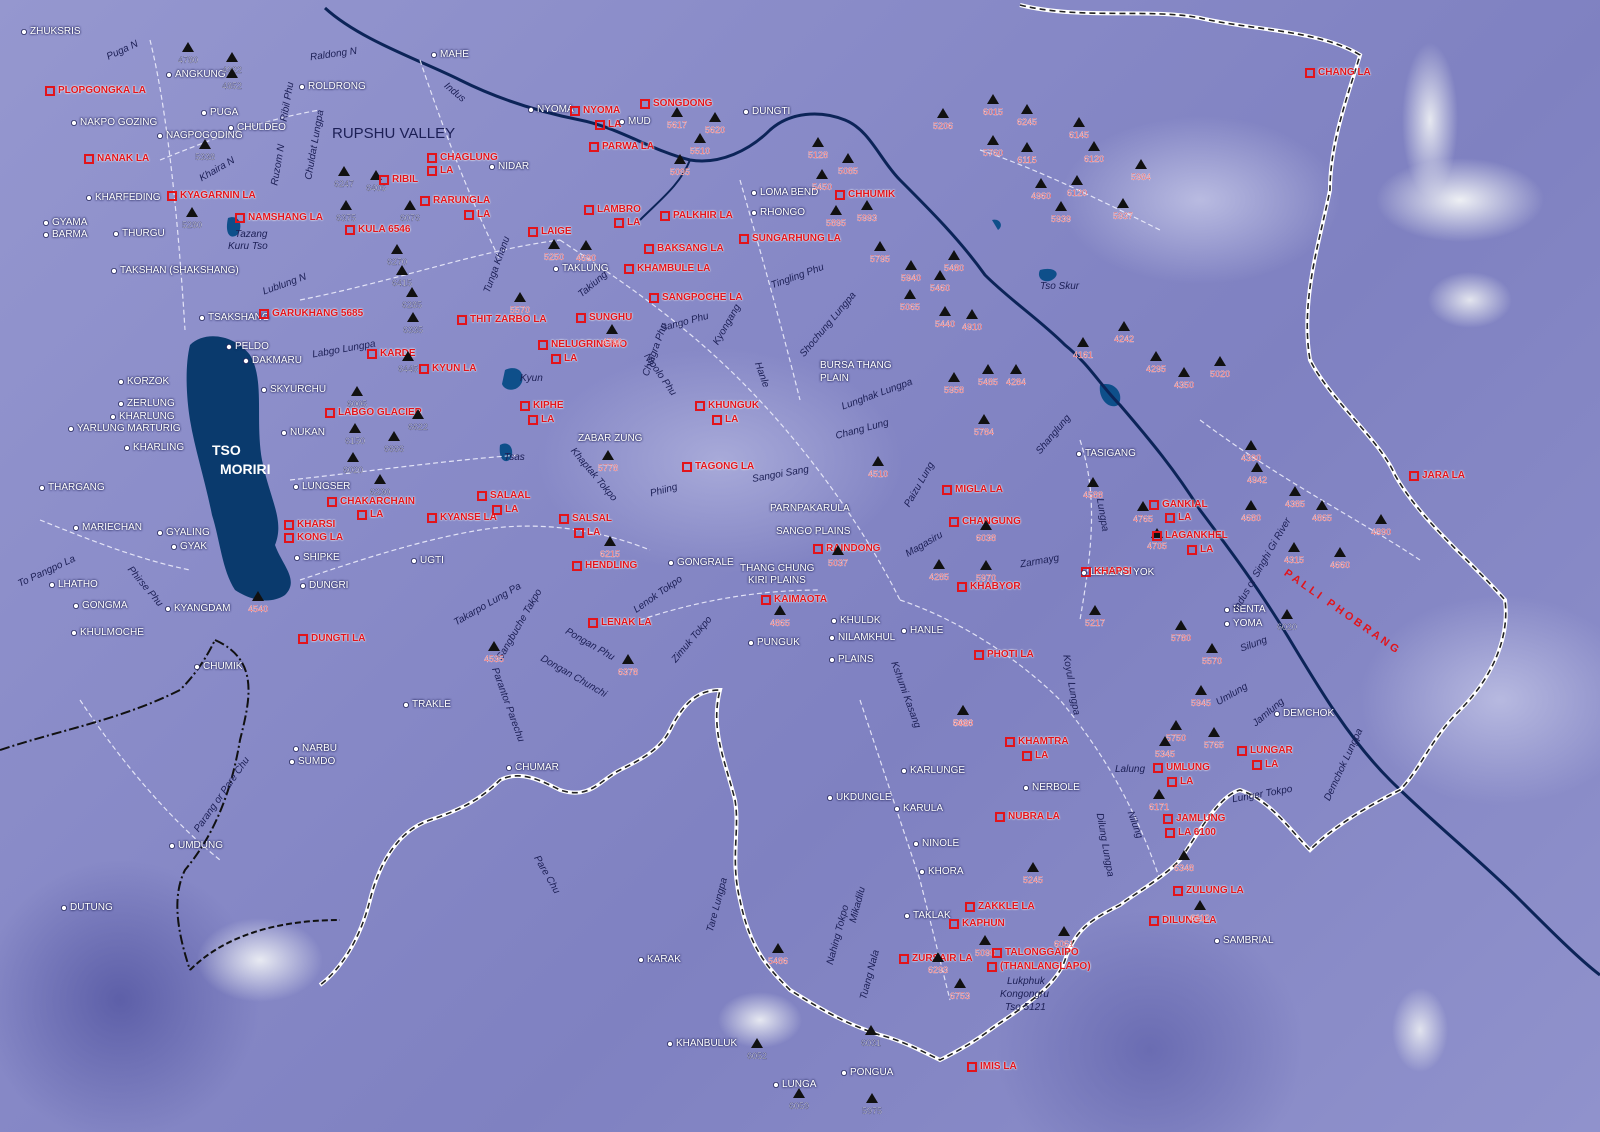 This screenshot has height=1132, width=1600. Describe the element at coordinates (128, 198) in the screenshot. I see `place-kharfeding: KHARFEDING` at that location.